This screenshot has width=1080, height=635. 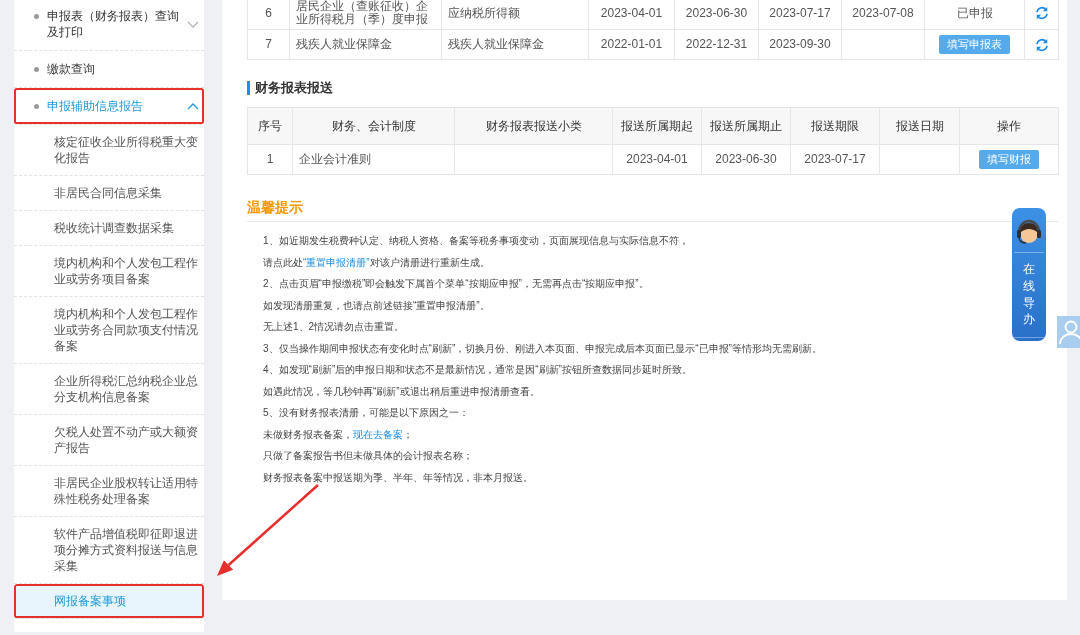 What do you see at coordinates (716, 44) in the screenshot?
I see `table-cell: 2022-12-31` at bounding box center [716, 44].